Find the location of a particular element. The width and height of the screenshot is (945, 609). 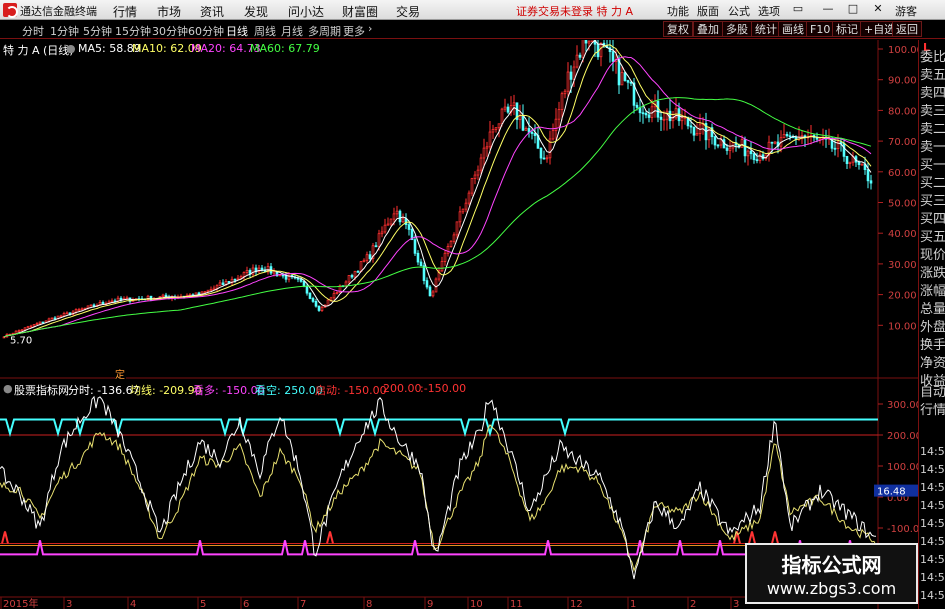

overlay-button: 叠加 is located at coordinates (708, 29).